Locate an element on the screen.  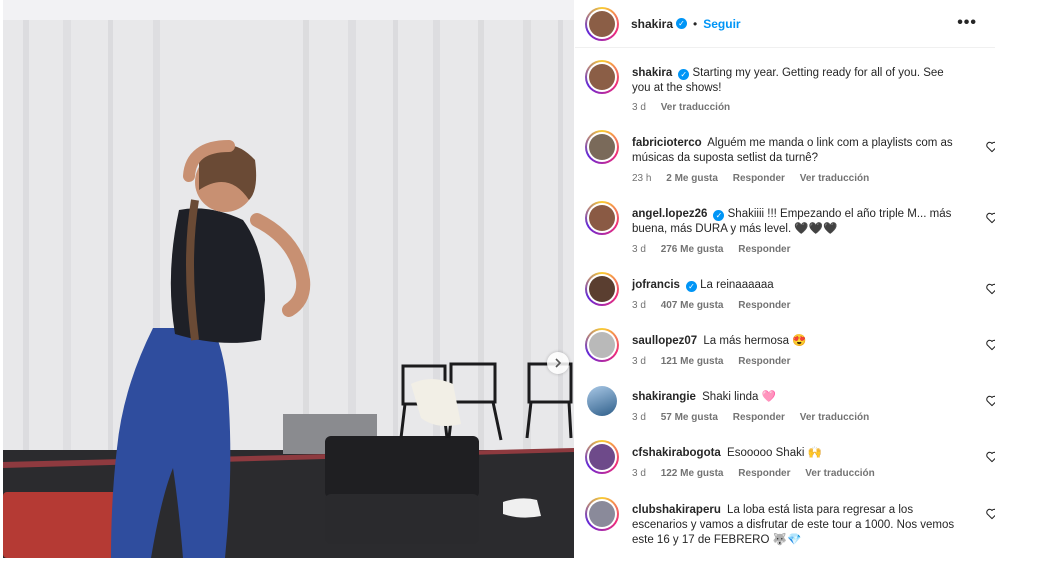
post-header: shakira ✓ • Seguir ••• is located at coordinates (785, 24).